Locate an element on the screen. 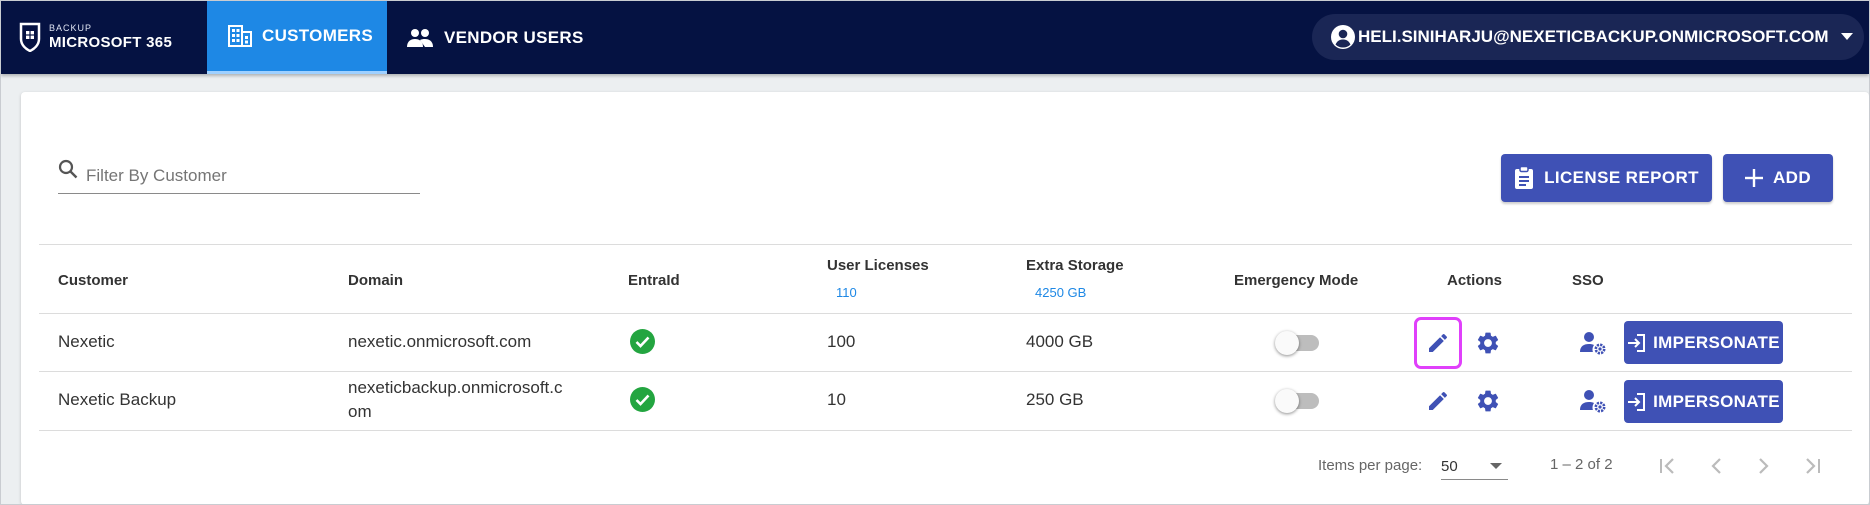 The height and width of the screenshot is (505, 1870). next-page-button is located at coordinates (1764, 466).